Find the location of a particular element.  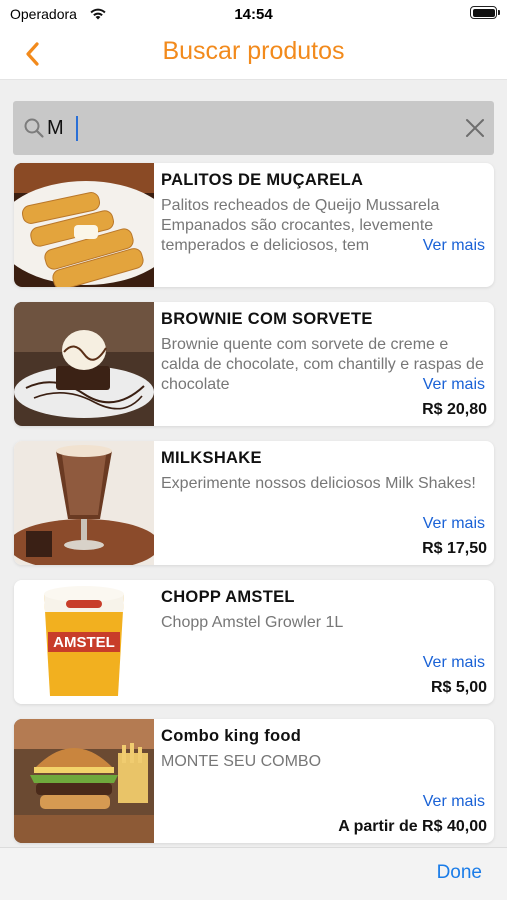

status-bar: Operadora 14:54 is located at coordinates (253, 14).